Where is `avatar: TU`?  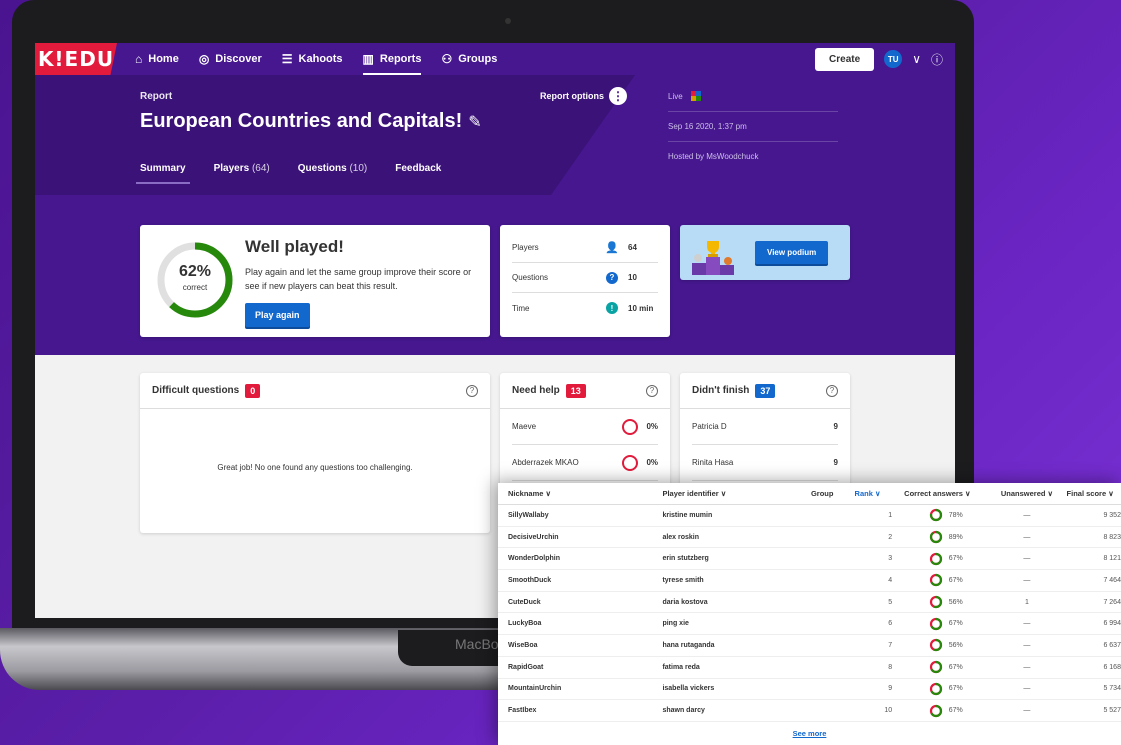 avatar: TU is located at coordinates (893, 59).